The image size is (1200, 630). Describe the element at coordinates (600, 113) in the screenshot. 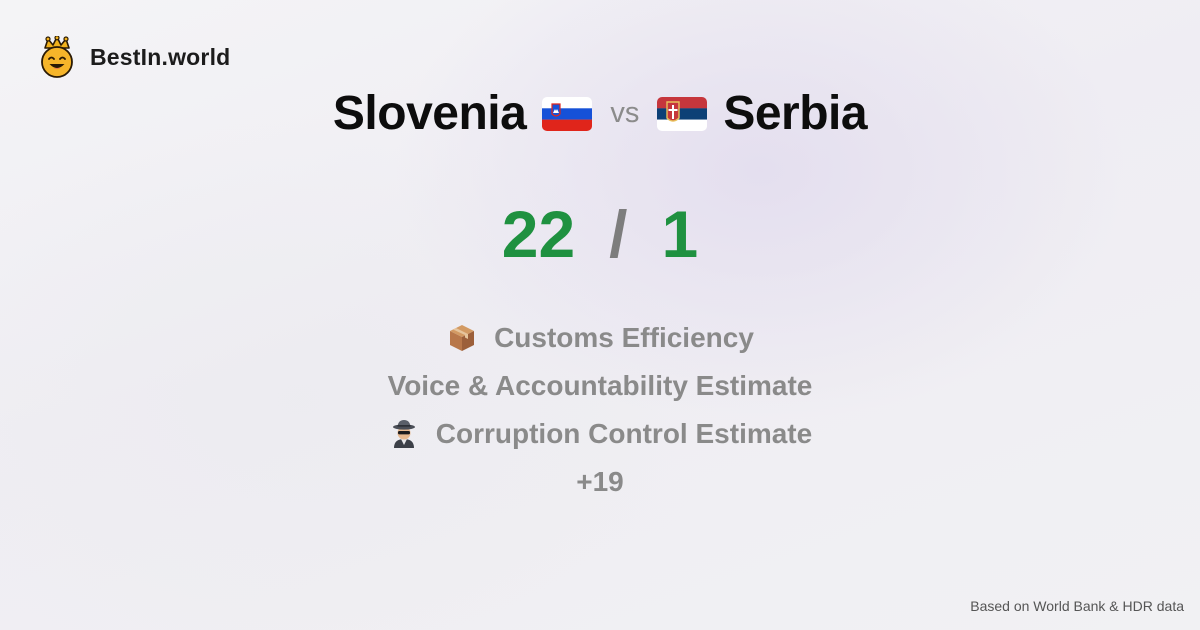

I see `comparison-title: Slovenia vs Serbia` at that location.